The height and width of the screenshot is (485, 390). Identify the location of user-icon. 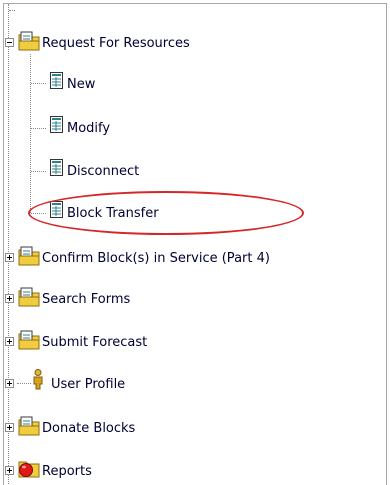
(38, 379).